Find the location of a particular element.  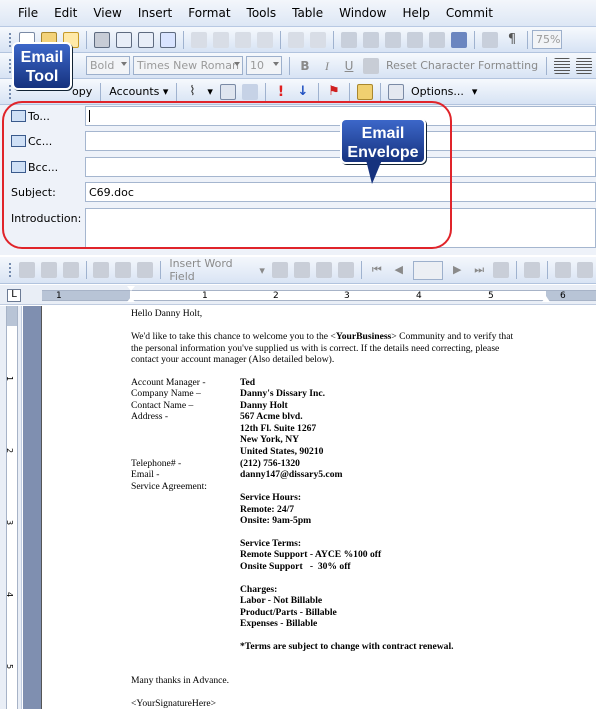

copy-button: opy is located at coordinates (82, 91).